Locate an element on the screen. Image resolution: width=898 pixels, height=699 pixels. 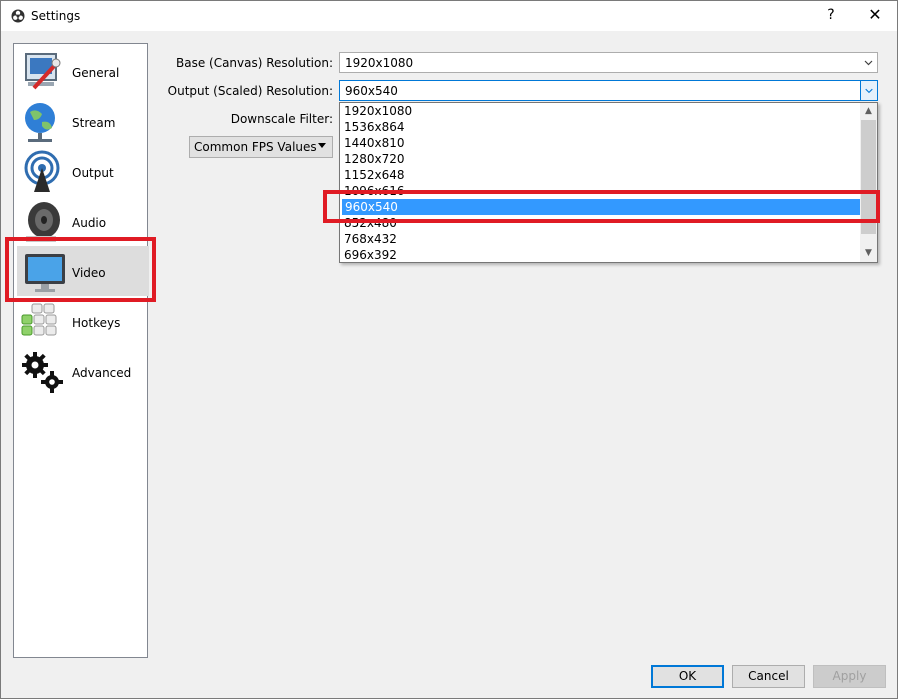
keyboard-icon is located at coordinates (39, 319).